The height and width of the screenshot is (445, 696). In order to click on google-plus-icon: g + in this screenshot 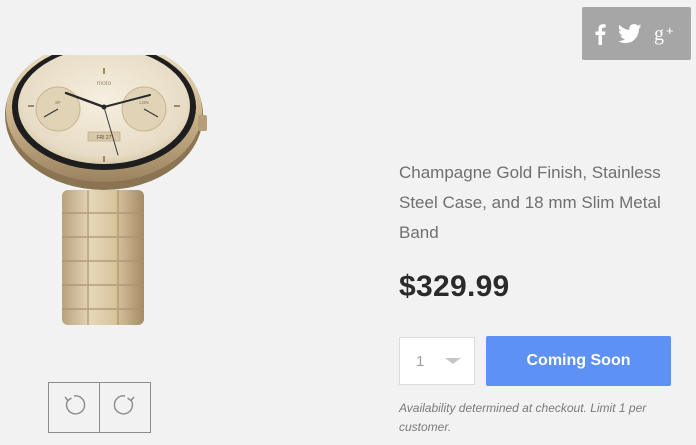, I will do `click(667, 34)`.